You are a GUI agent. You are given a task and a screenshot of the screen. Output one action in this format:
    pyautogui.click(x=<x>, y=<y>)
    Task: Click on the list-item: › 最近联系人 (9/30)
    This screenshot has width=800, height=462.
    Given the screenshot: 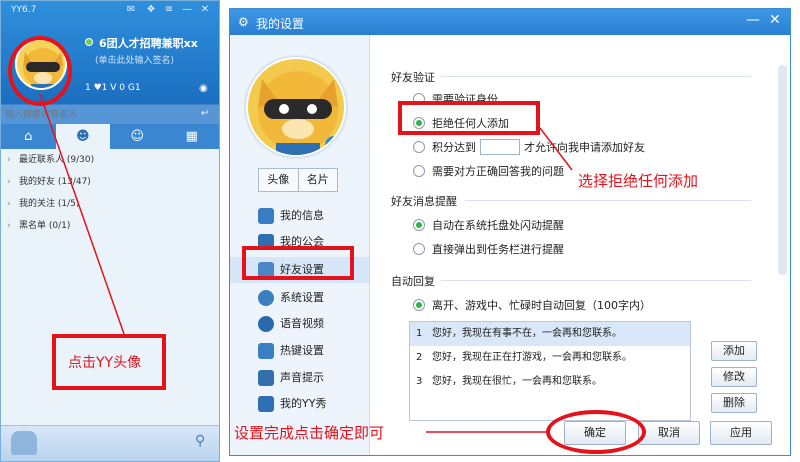 What is the action you would take?
    pyautogui.click(x=110, y=160)
    